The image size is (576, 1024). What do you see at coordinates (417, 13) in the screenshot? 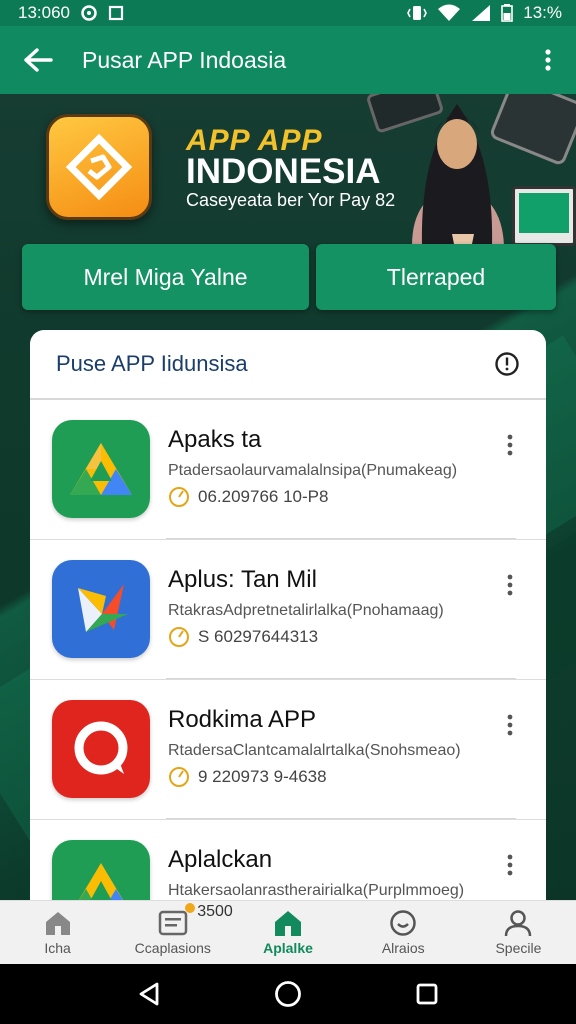
I see `vibrate-icon` at bounding box center [417, 13].